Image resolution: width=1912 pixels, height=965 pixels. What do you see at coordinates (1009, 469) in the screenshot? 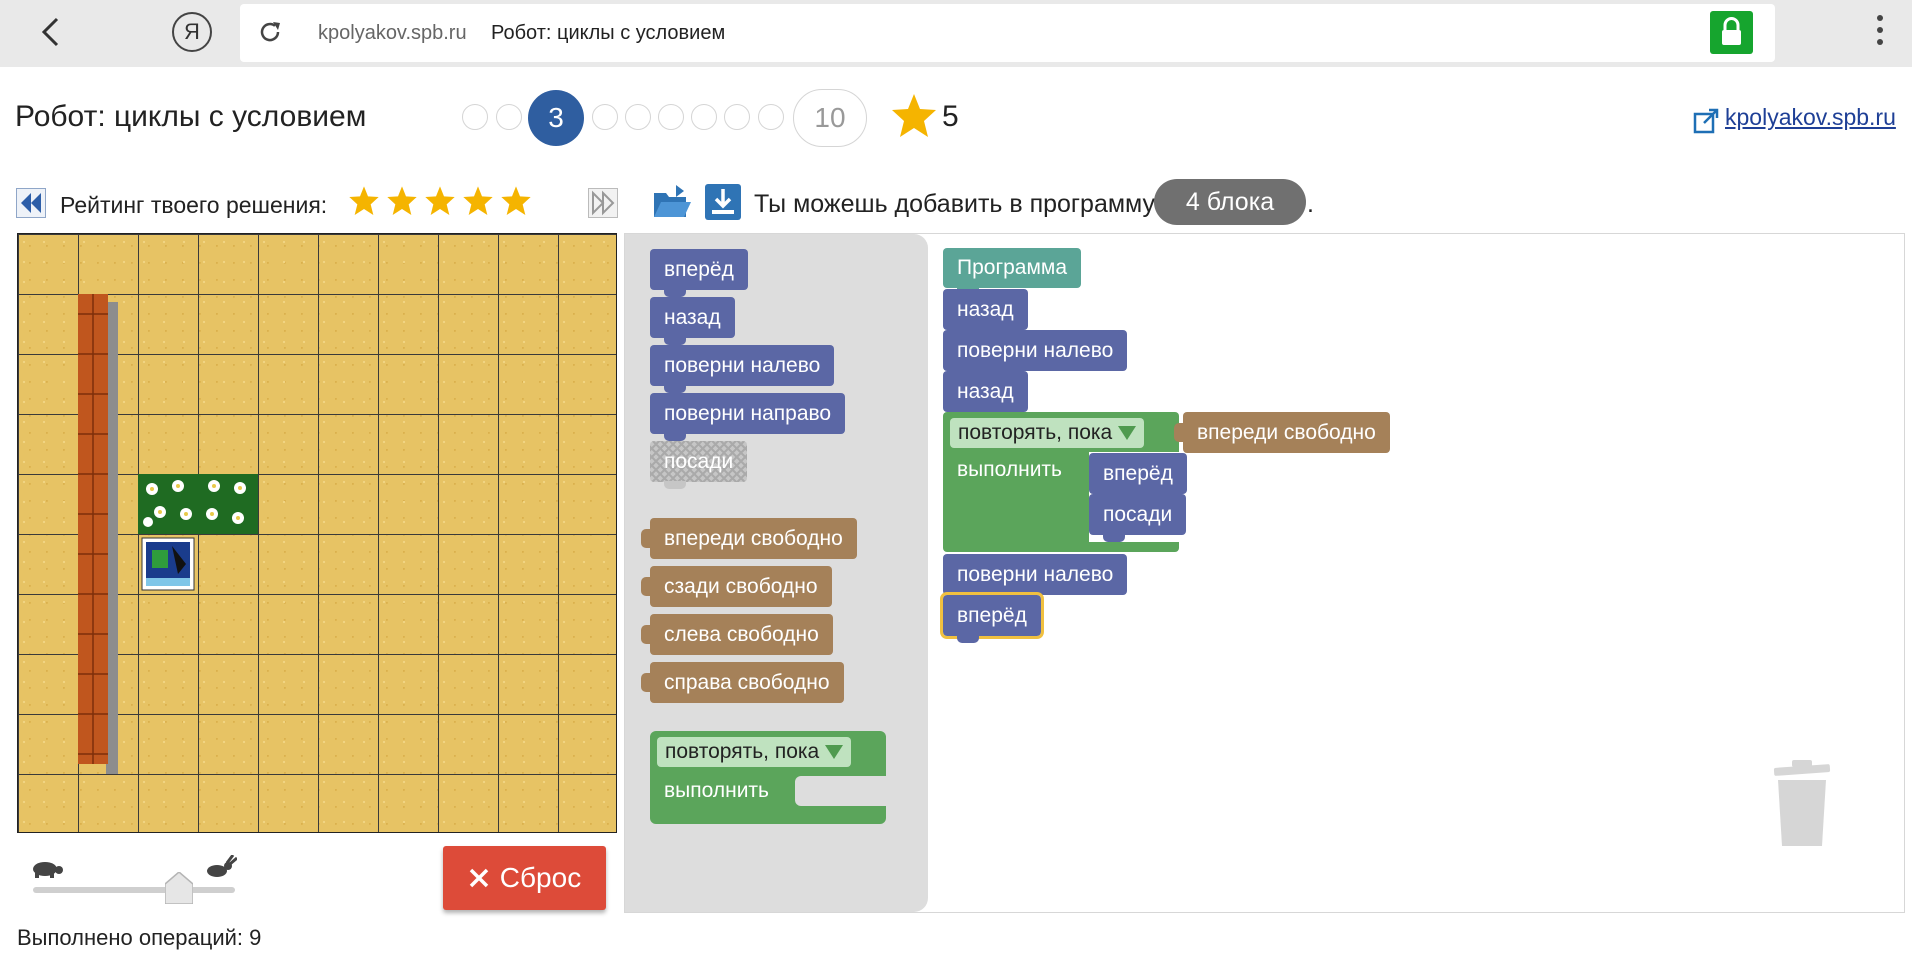
I see `program-do-label: выполнить` at bounding box center [1009, 469].